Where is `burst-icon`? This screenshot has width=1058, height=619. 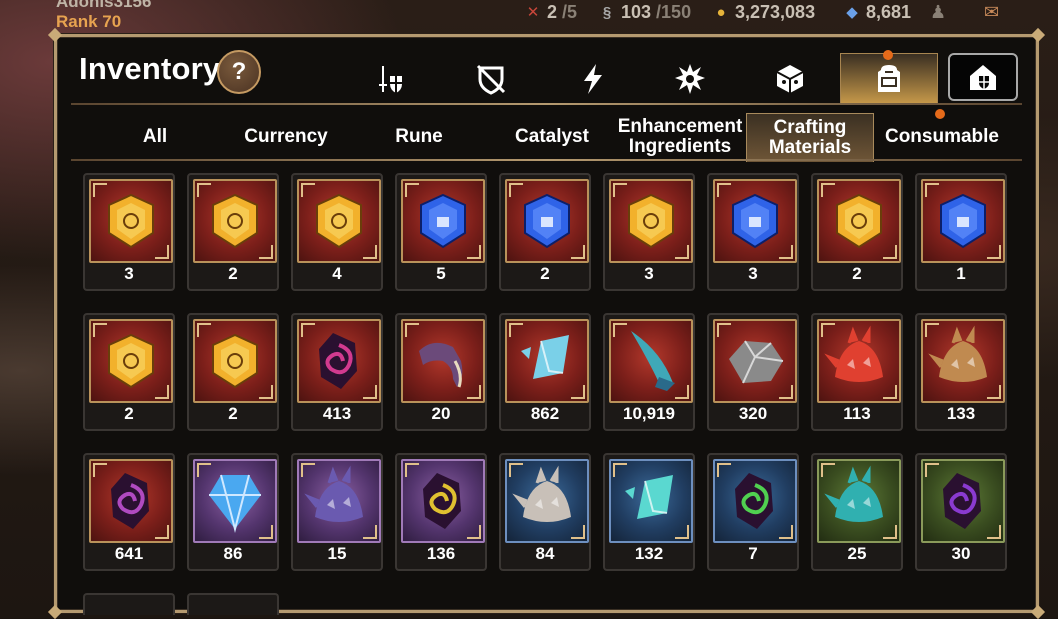
burst-icon is located at coordinates (690, 79).